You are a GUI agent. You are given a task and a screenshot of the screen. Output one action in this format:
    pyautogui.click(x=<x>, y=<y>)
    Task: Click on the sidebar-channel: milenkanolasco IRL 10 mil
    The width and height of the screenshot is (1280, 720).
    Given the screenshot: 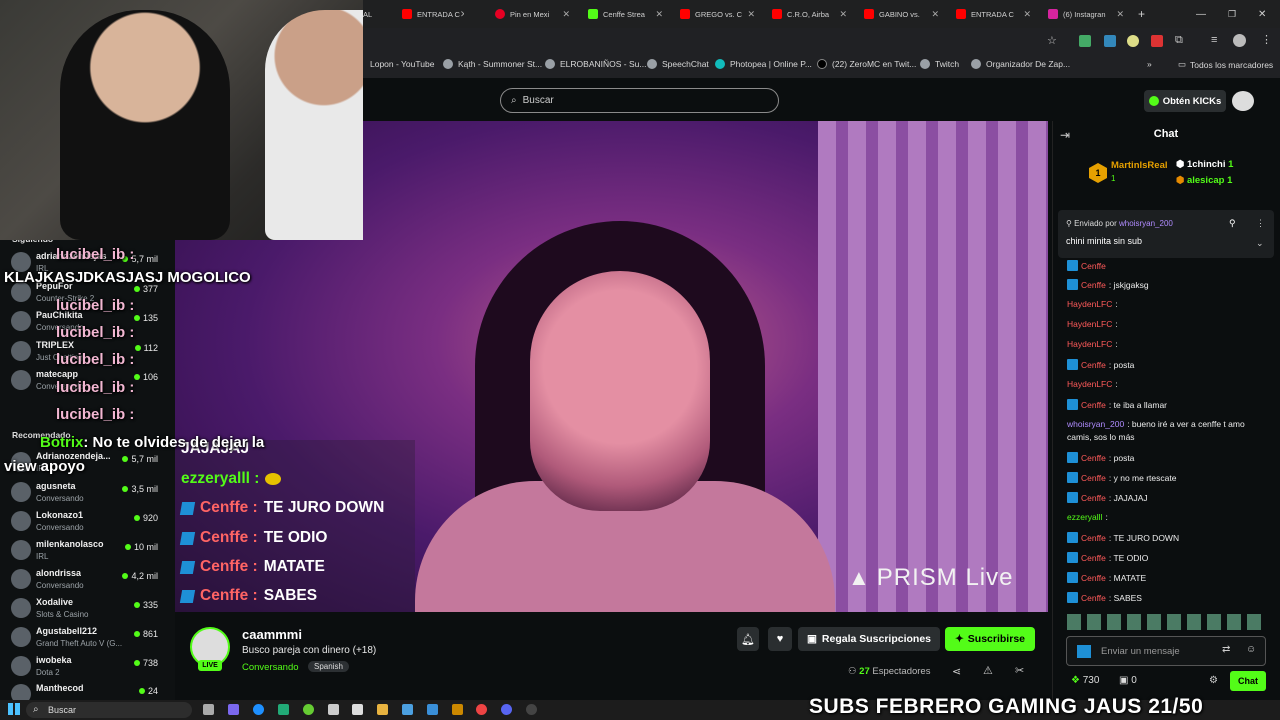 What is the action you would take?
    pyautogui.click(x=87, y=550)
    